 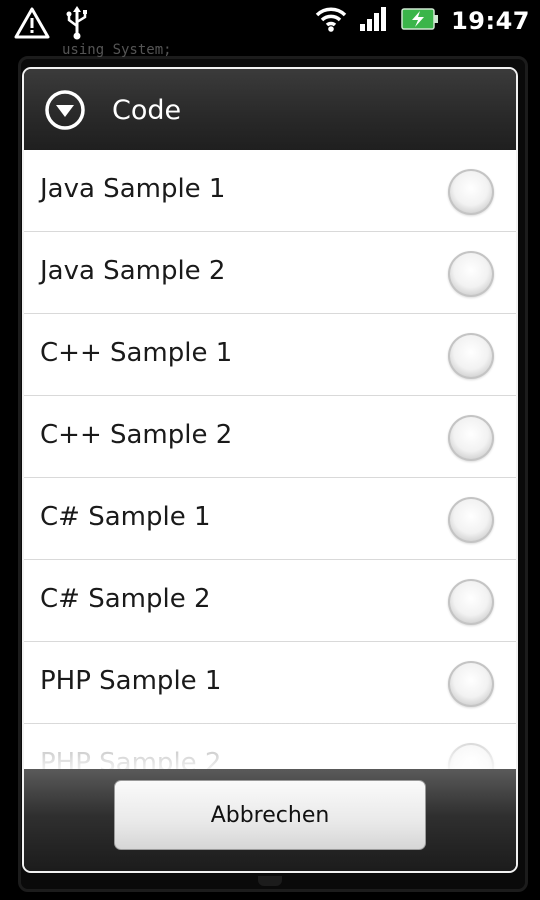 What do you see at coordinates (131, 758) in the screenshot?
I see `list-item-label: PHP Sample 2` at bounding box center [131, 758].